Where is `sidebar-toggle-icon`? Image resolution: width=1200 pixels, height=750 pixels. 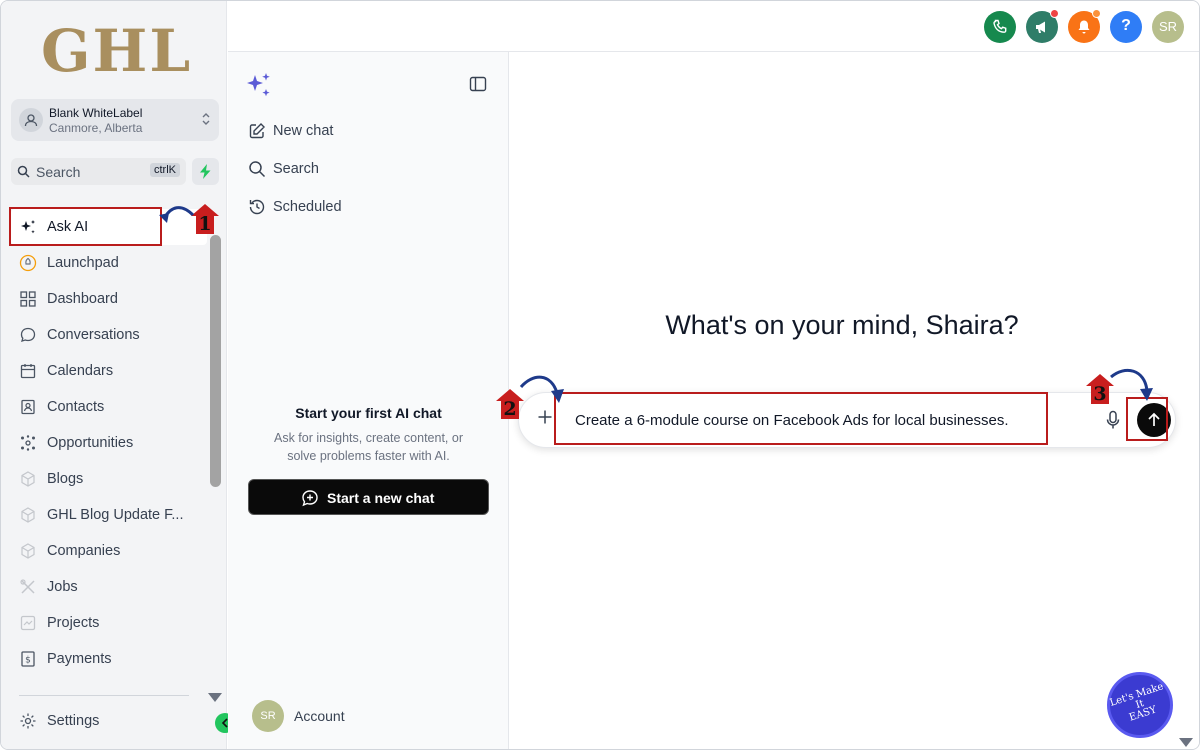
sidebar-toggle-icon is located at coordinates (478, 84).